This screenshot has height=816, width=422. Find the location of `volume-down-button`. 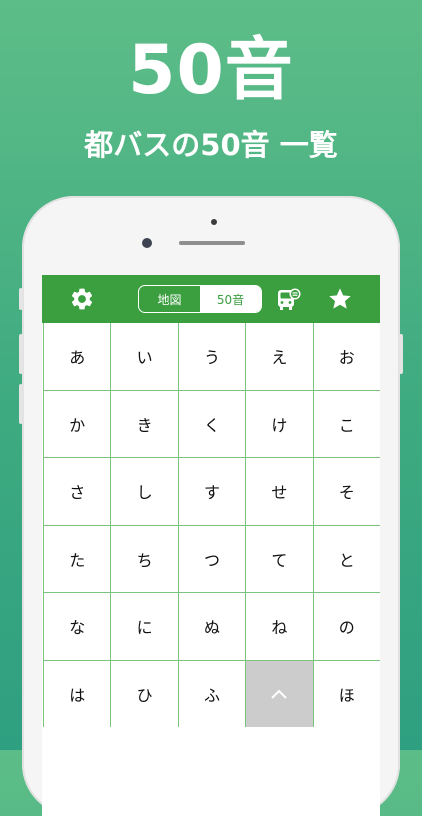

volume-down-button is located at coordinates (21, 404).